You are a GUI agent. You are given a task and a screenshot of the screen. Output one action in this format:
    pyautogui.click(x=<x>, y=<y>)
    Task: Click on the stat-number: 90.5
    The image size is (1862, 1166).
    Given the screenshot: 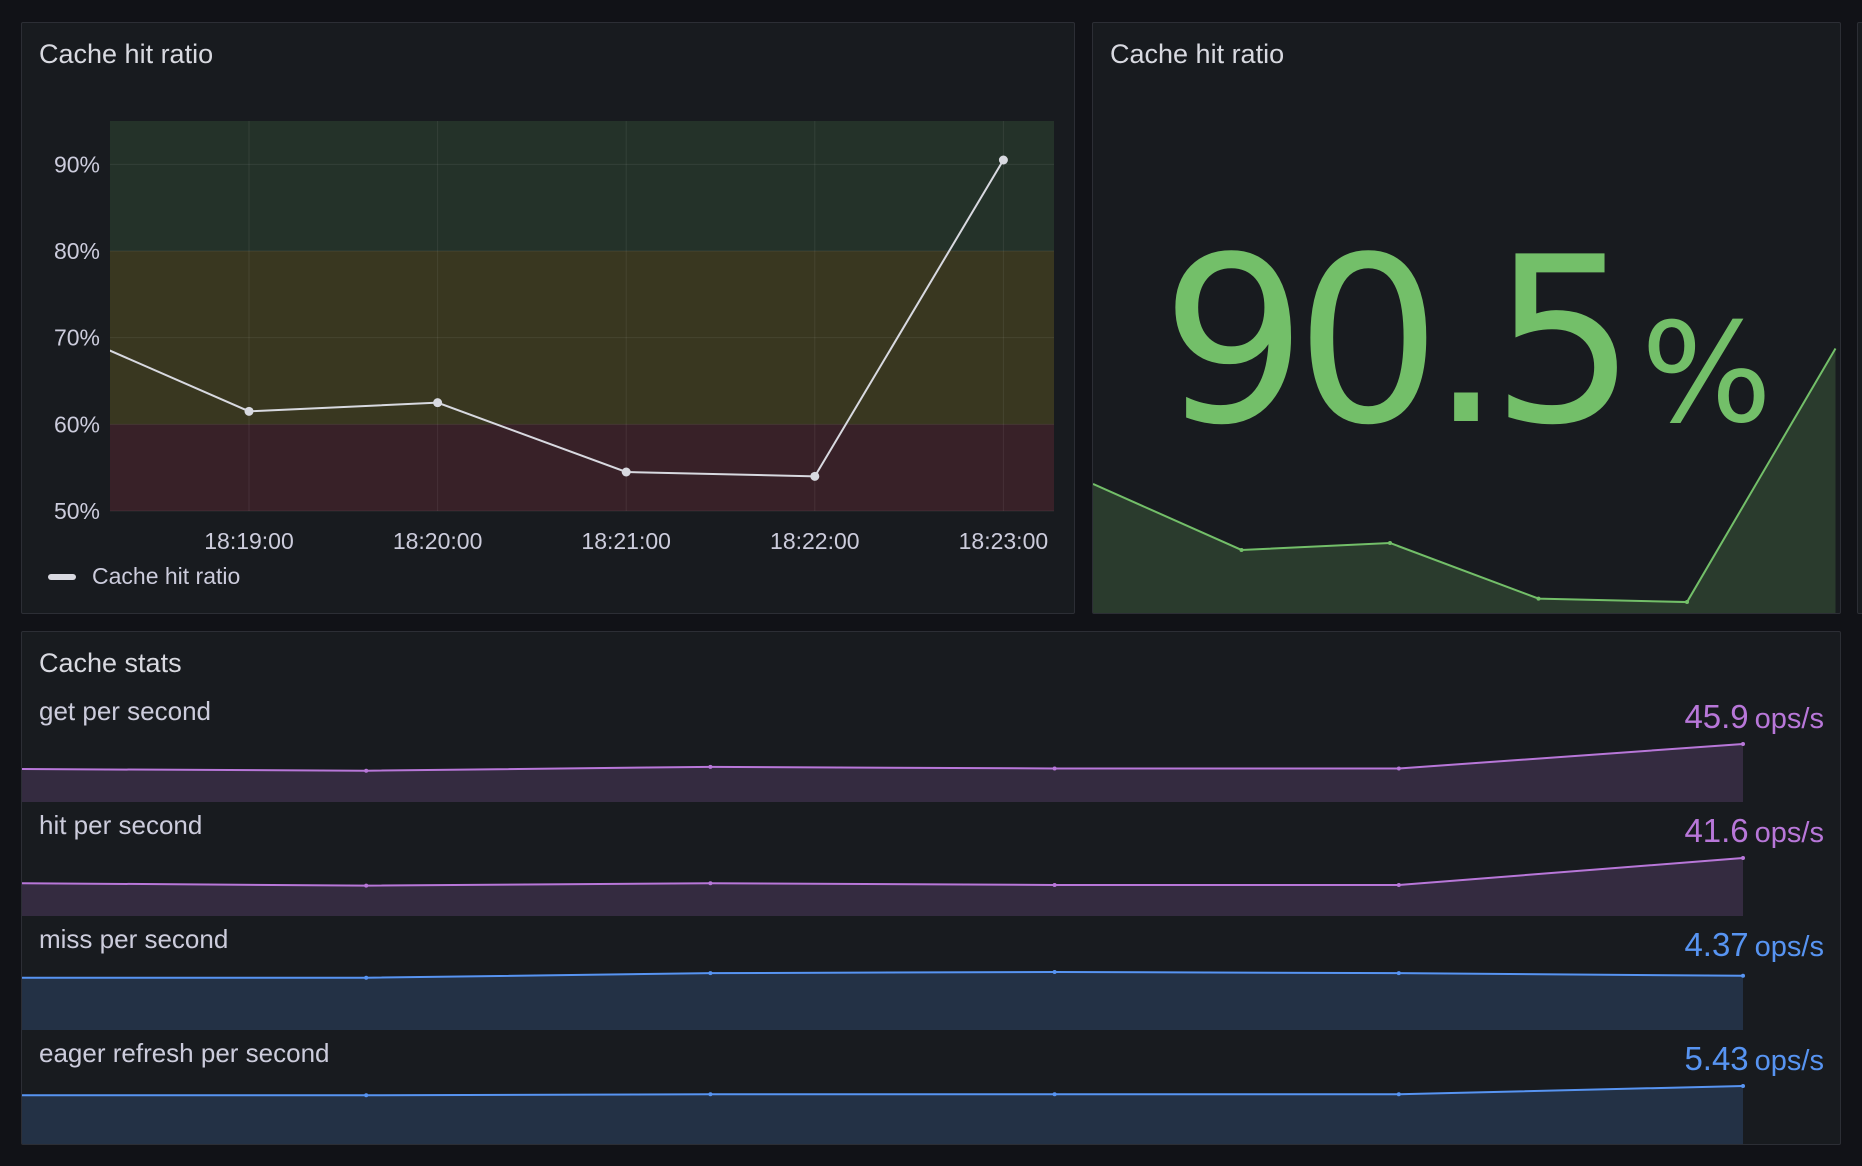 What is the action you would take?
    pyautogui.click(x=1398, y=342)
    